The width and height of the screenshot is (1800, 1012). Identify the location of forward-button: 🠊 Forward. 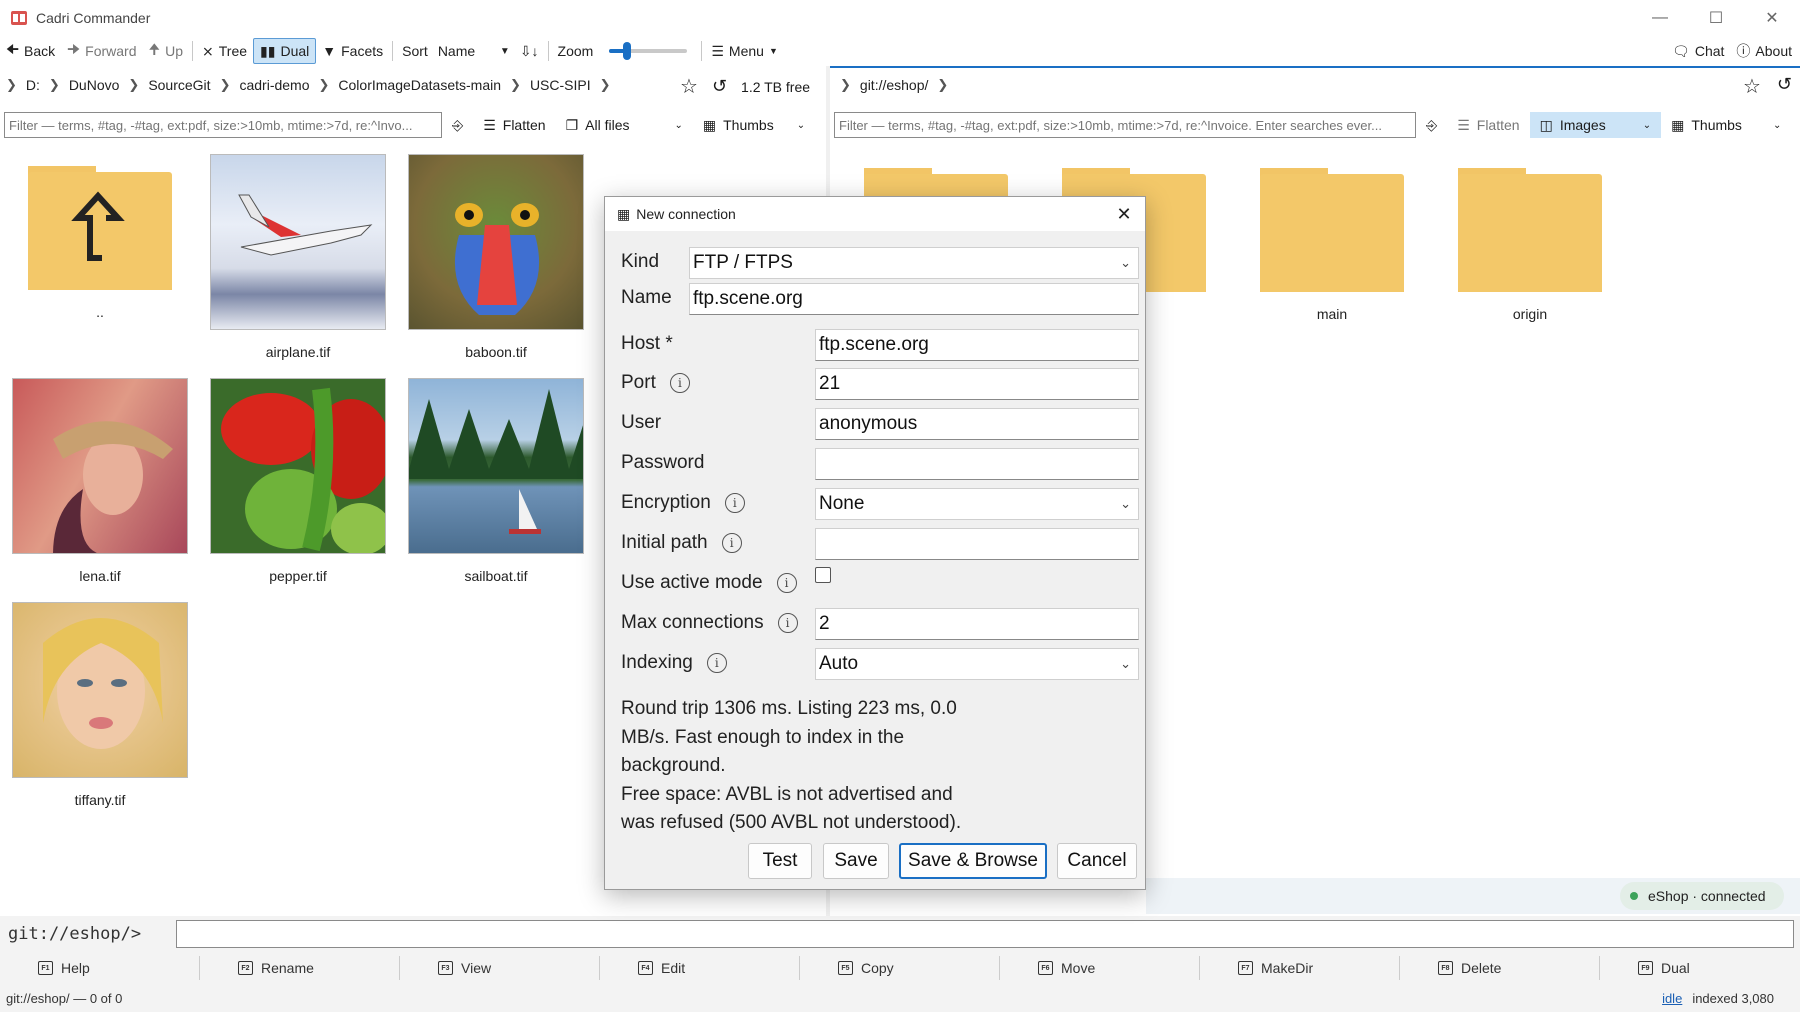
(101, 51).